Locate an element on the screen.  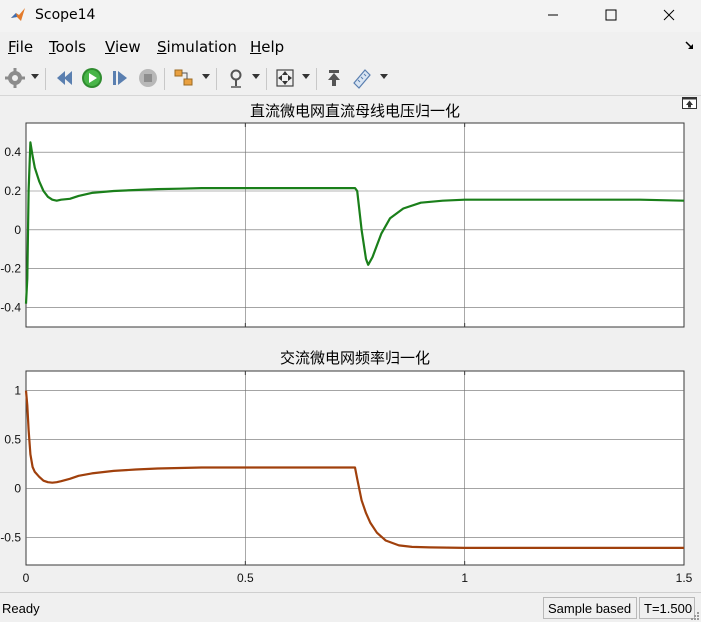
toolbar is located at coordinates (350, 78).